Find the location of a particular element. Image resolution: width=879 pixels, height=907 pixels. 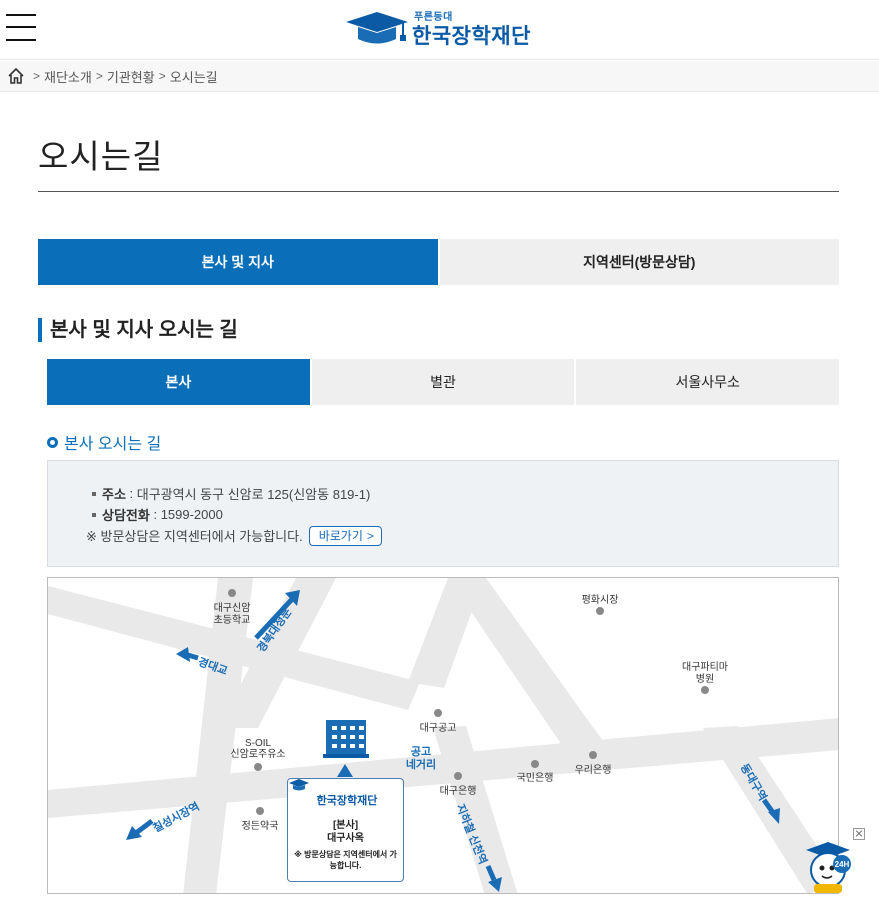

subsection-title-text: 본사 오시는 길 is located at coordinates (113, 444).